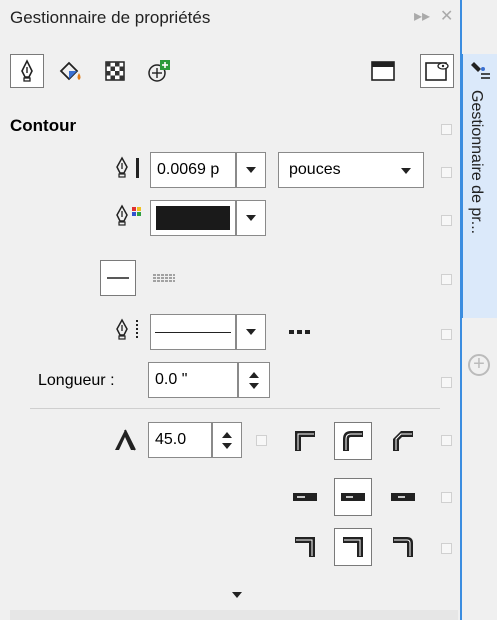 The image size is (497, 620). I want to click on fill-bucket-icon, so click(70, 71).